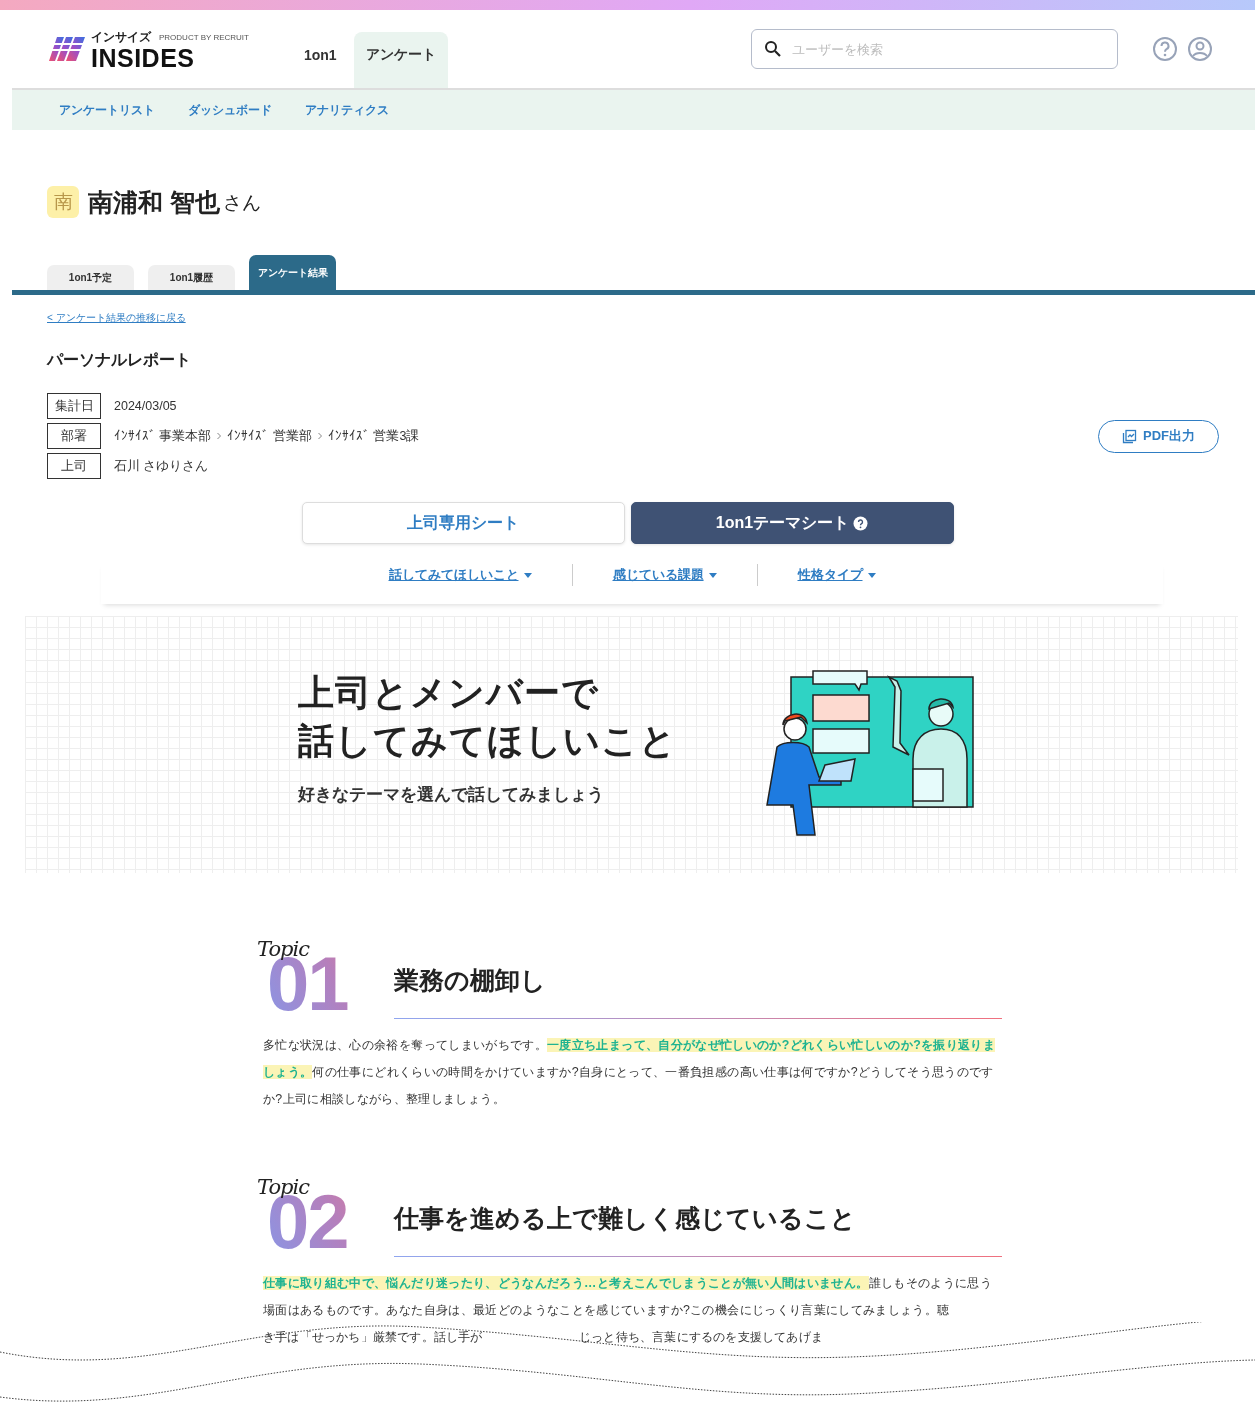 The image size is (1255, 1412). Describe the element at coordinates (836, 575) in the screenshot. I see `filter-link: 性格タイプ` at that location.